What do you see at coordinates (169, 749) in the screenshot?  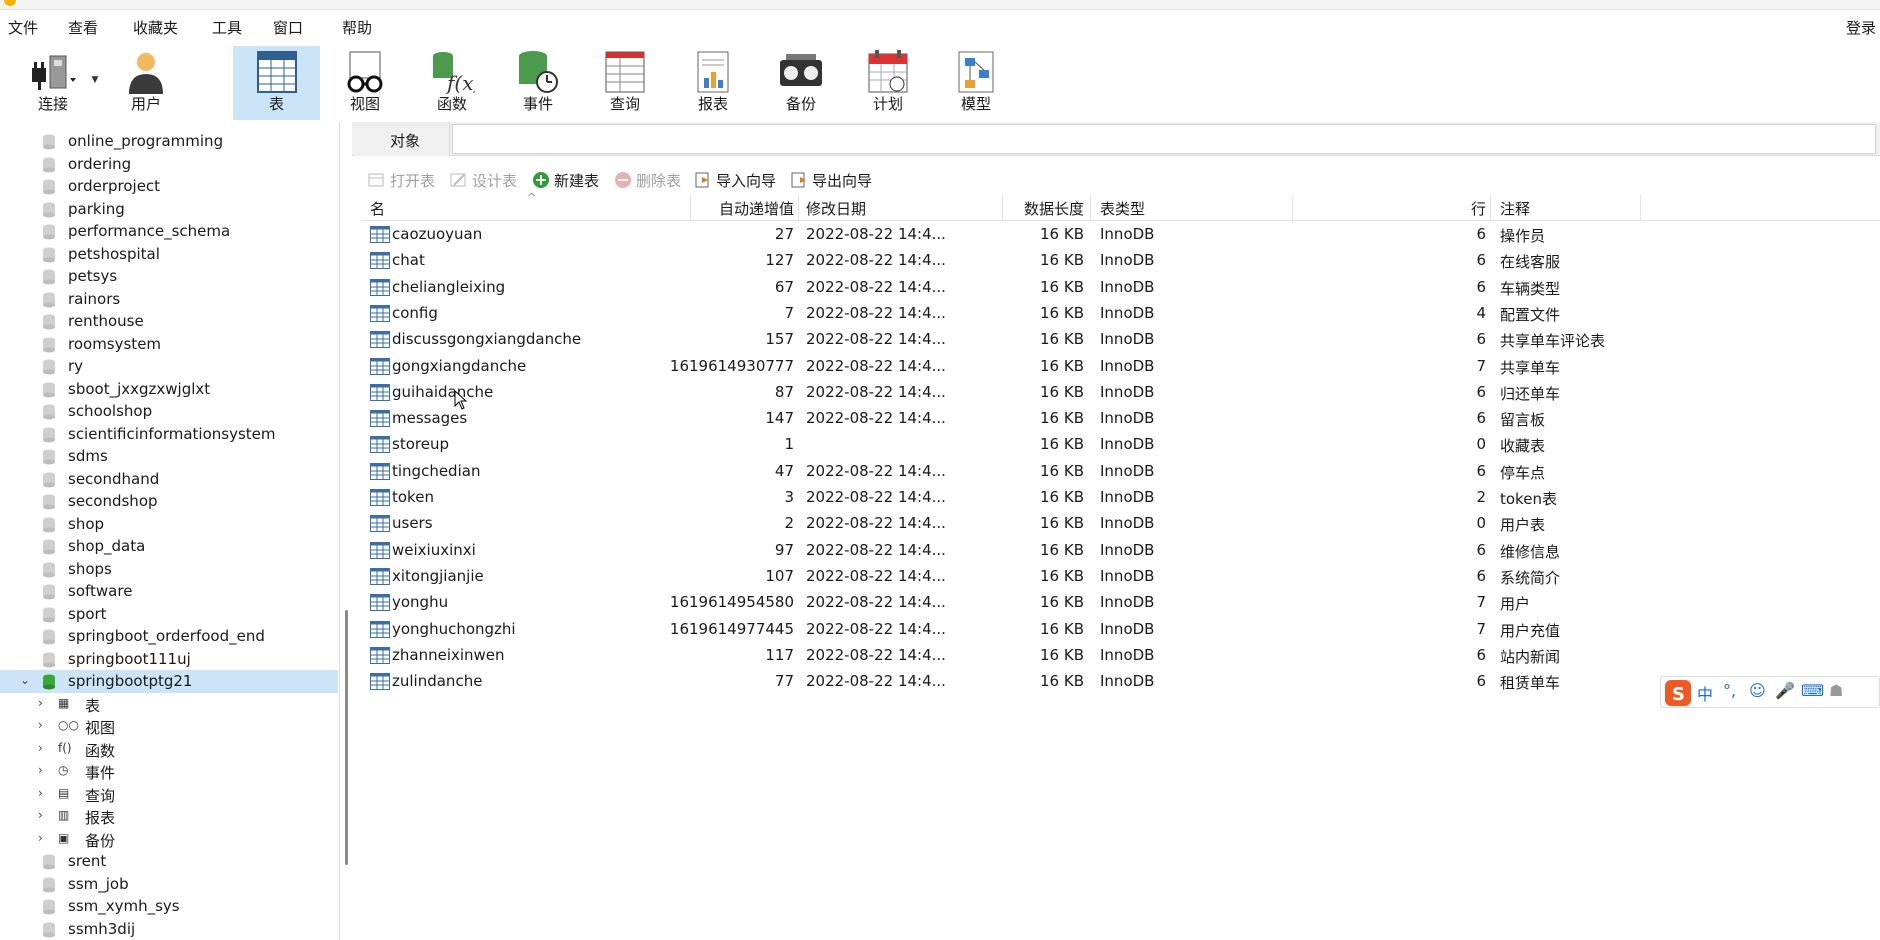 I see `tree-folder-item: › f() 函数` at bounding box center [169, 749].